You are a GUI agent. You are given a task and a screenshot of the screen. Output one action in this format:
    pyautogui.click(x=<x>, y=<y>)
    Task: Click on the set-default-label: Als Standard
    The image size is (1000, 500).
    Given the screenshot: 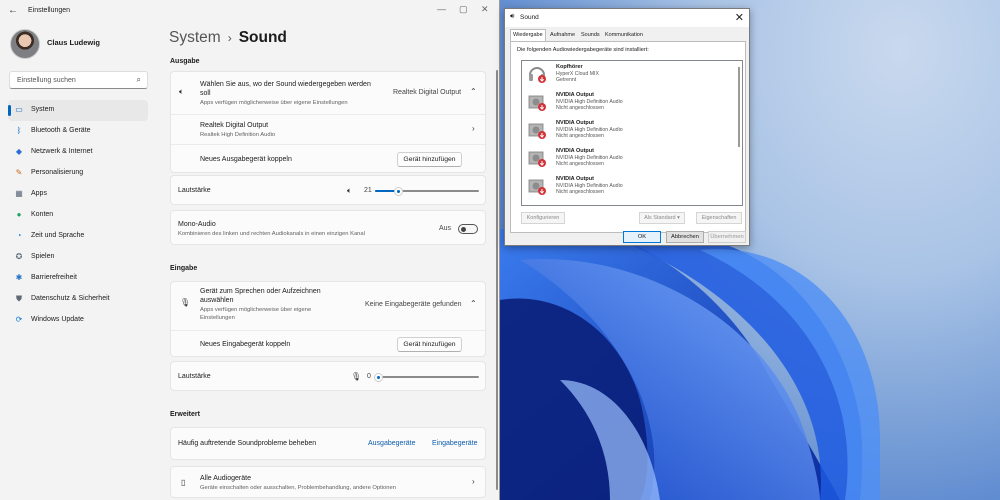 What is the action you would take?
    pyautogui.click(x=660, y=218)
    